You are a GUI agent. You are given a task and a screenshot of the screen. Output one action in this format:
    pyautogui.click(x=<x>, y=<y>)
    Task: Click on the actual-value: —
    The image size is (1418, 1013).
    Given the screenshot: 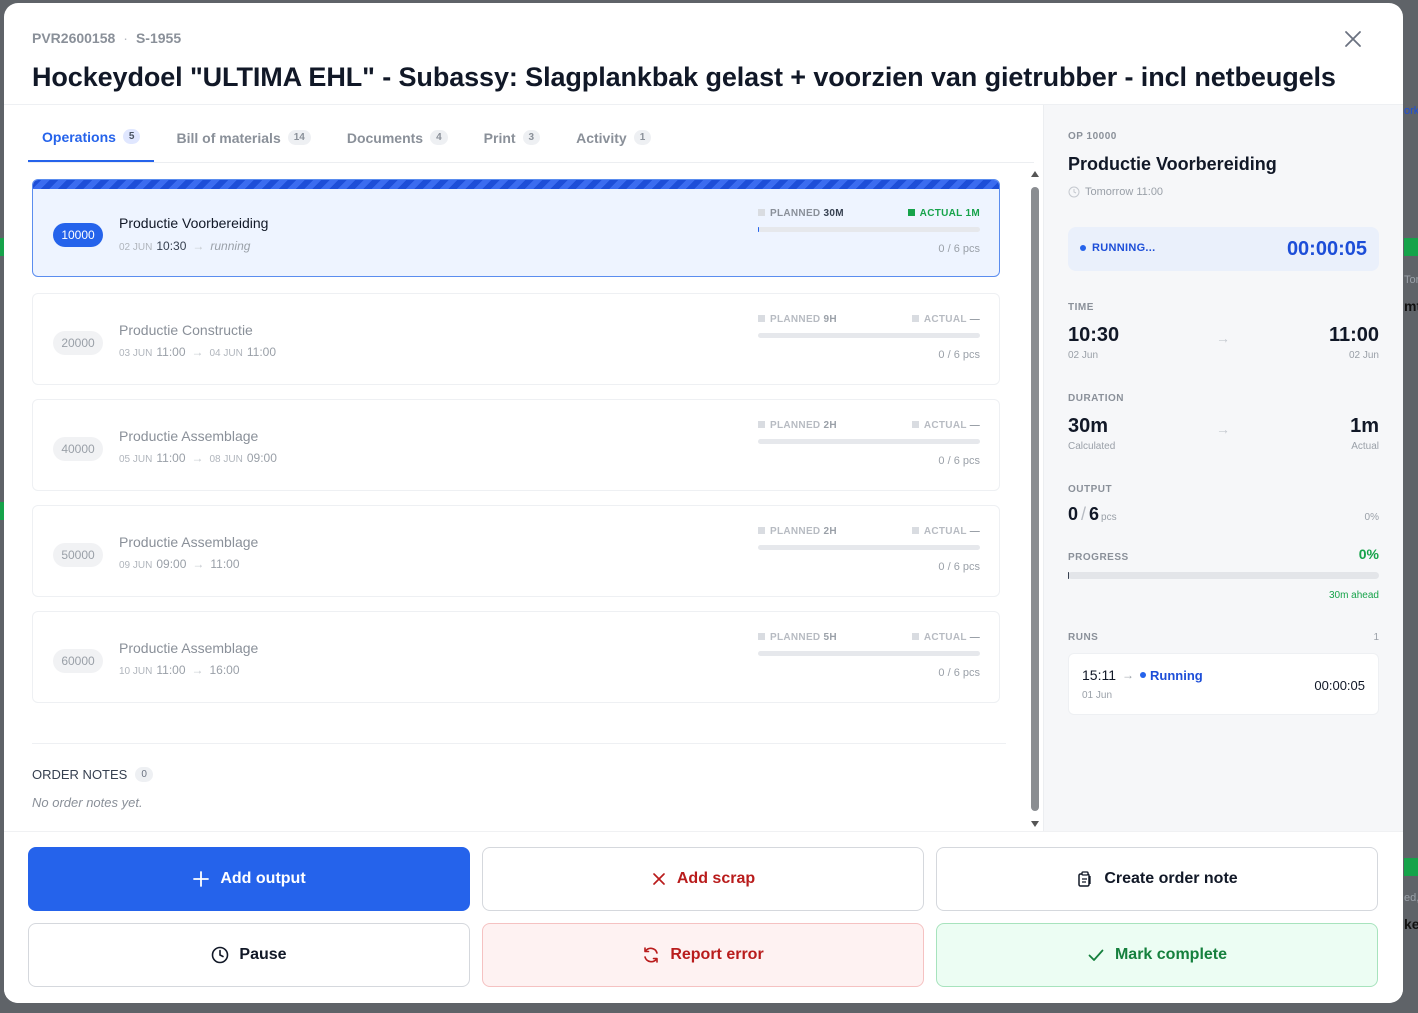 What is the action you would take?
    pyautogui.click(x=974, y=319)
    